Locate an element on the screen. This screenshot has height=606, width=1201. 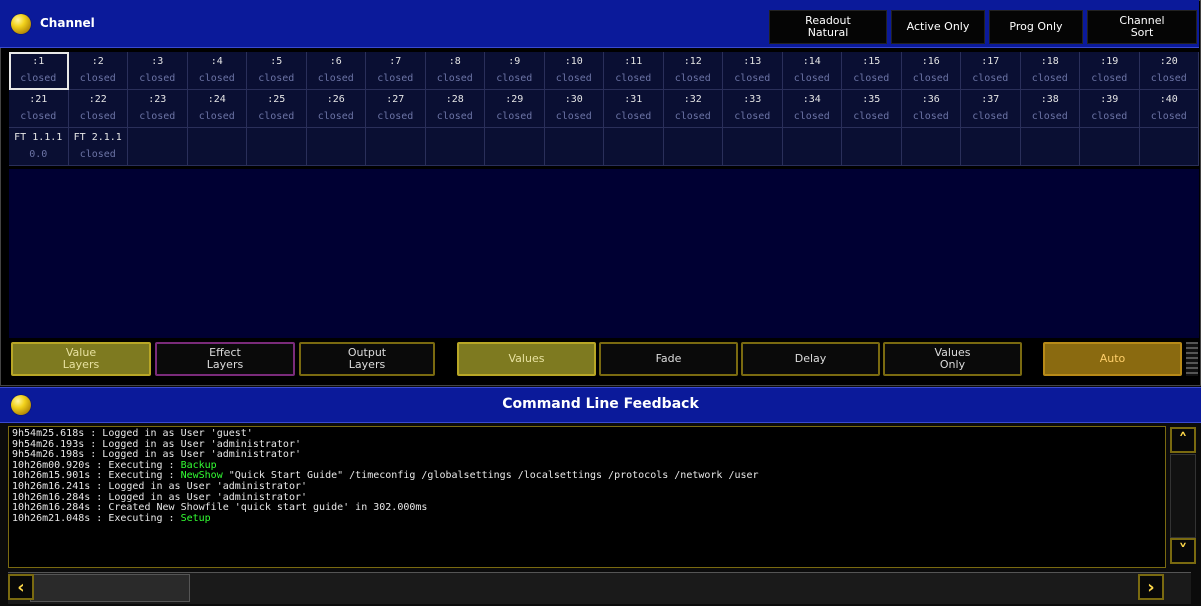
auto-button: Auto is located at coordinates (1112, 359).